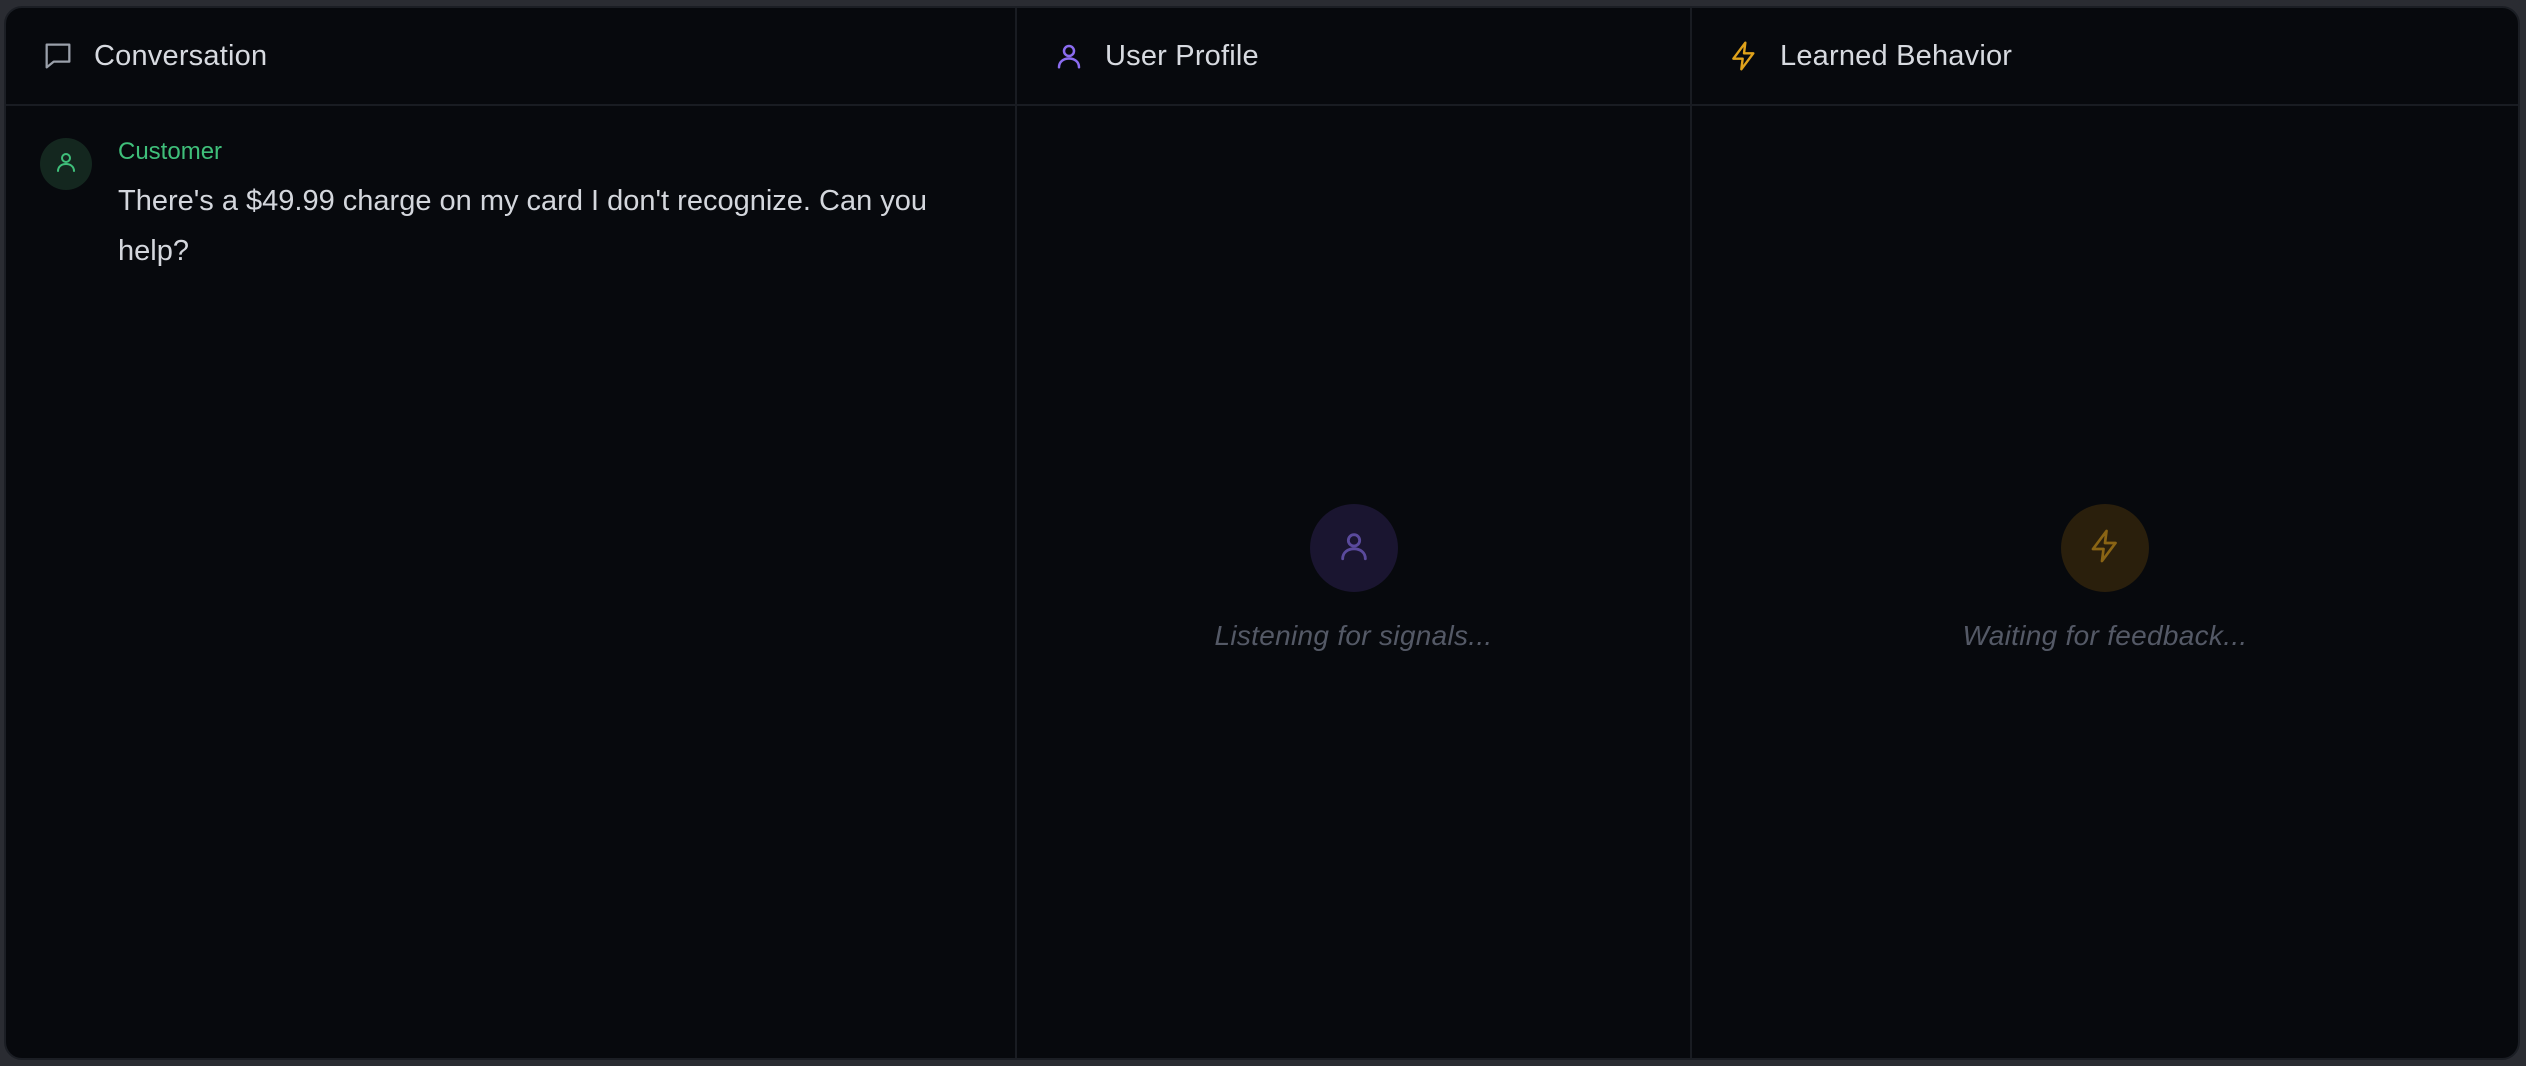 The width and height of the screenshot is (2526, 1066). I want to click on customer-avatar, so click(66, 164).